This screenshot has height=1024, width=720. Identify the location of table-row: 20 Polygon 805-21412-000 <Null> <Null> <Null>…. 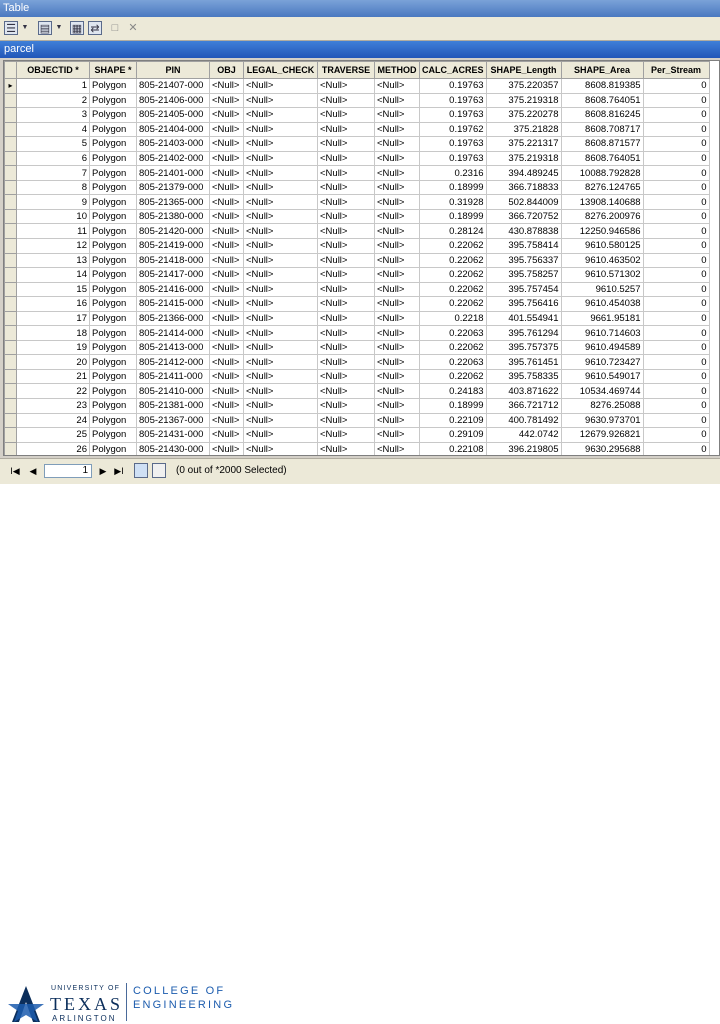
(357, 362).